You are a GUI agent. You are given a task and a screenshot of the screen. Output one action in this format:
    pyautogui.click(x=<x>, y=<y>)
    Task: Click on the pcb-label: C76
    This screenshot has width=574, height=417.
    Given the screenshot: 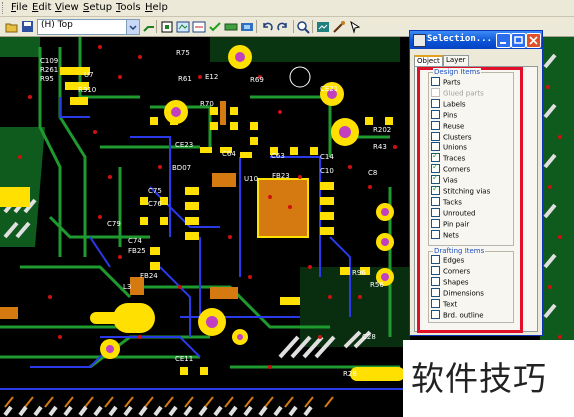 What is the action you would take?
    pyautogui.click(x=155, y=204)
    